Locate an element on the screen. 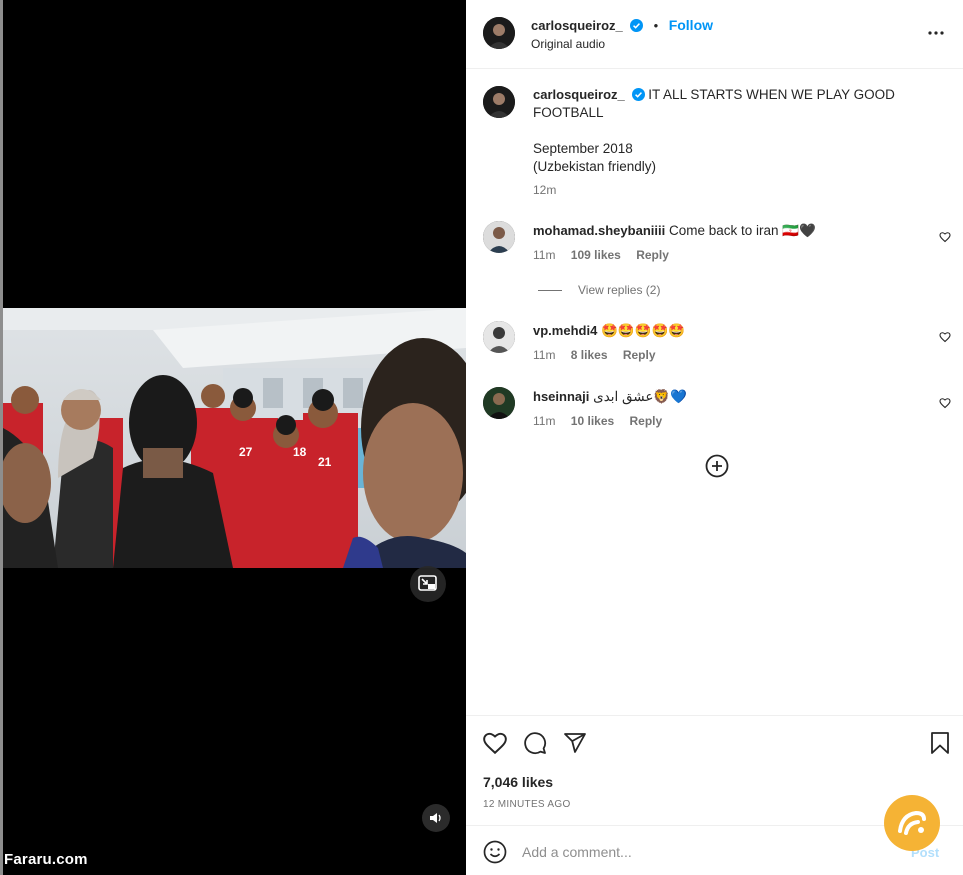 This screenshot has height=875, width=963. caption-match-line: (Uzbekistan friendly) is located at coordinates (595, 166).